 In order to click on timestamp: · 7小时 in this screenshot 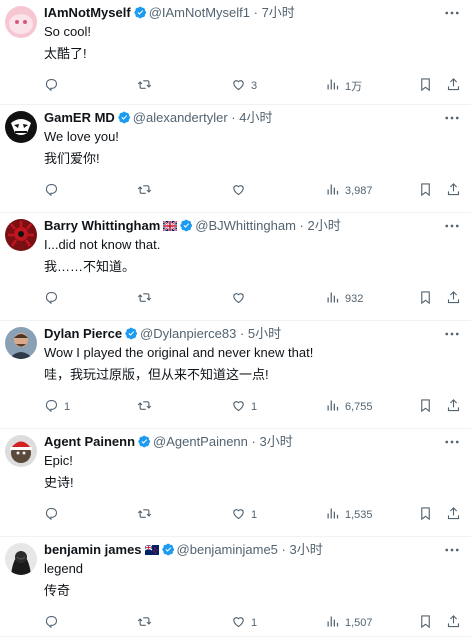, I will do `click(274, 12)`.